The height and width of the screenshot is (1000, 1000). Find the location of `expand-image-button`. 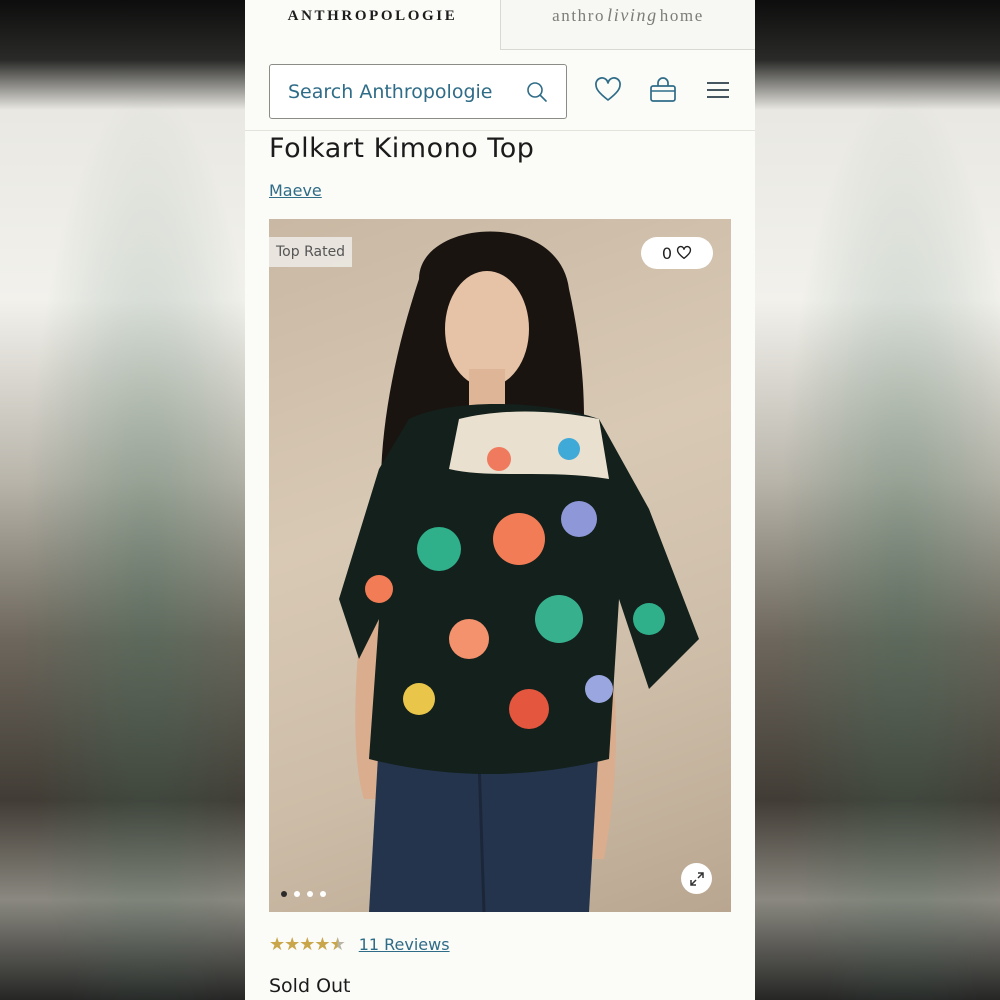

expand-image-button is located at coordinates (696, 878).